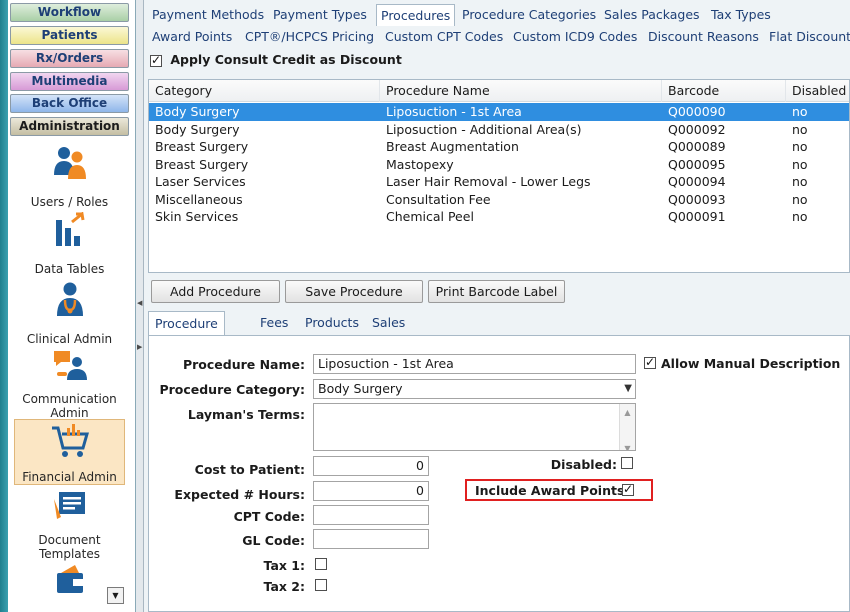 This screenshot has width=850, height=612. I want to click on column-header-procedure-name: Procedure Name, so click(521, 91).